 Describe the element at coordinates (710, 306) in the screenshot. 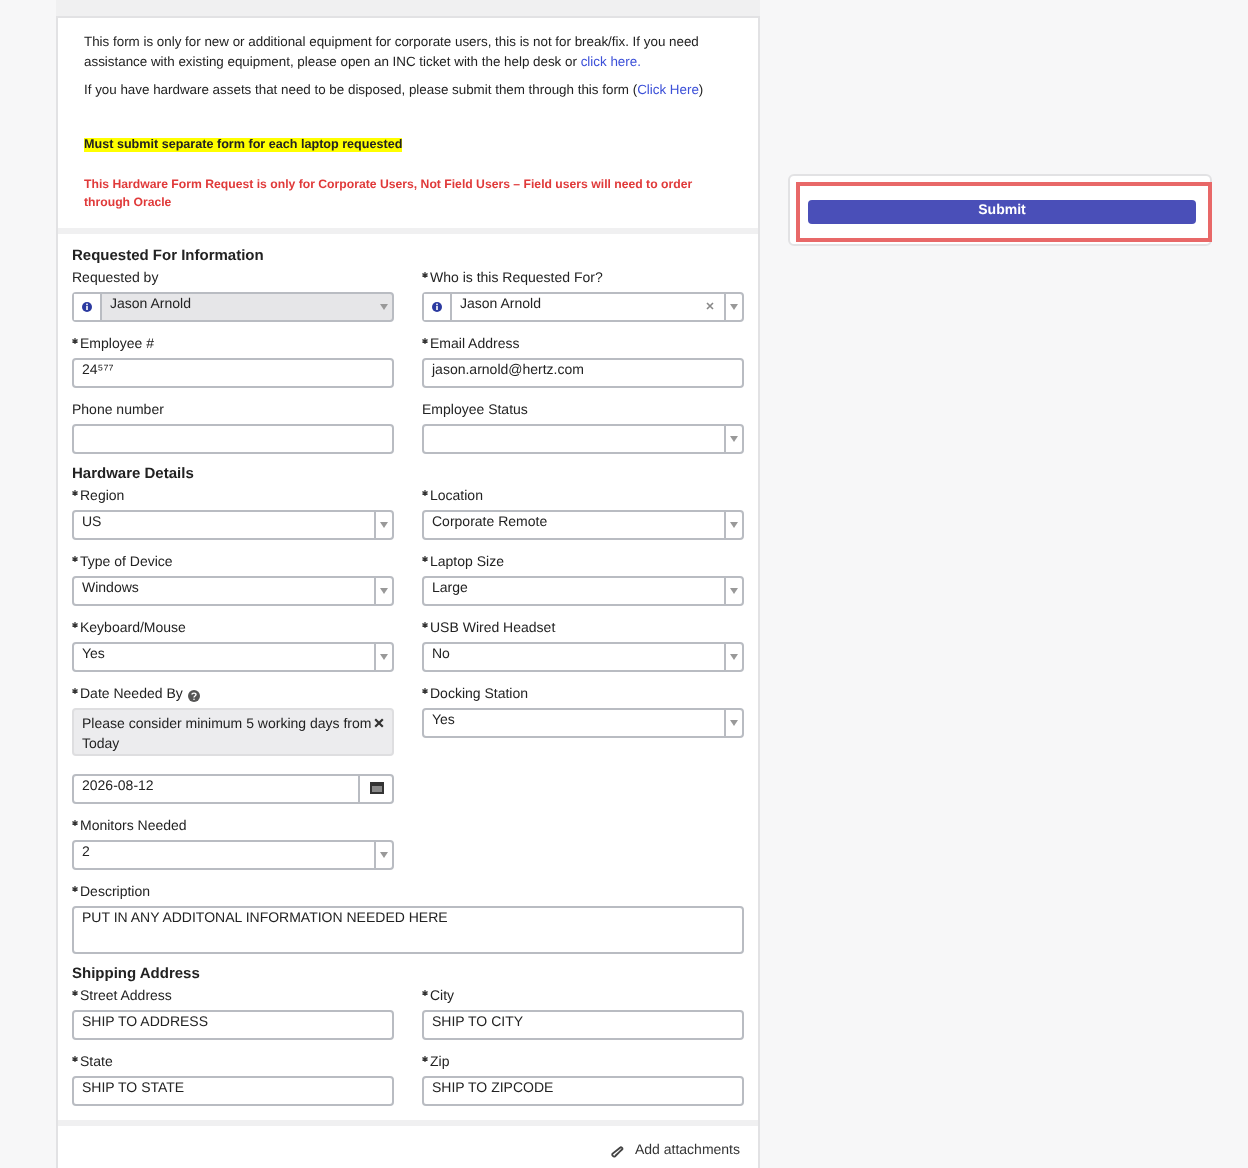

I see `clear-icon` at that location.